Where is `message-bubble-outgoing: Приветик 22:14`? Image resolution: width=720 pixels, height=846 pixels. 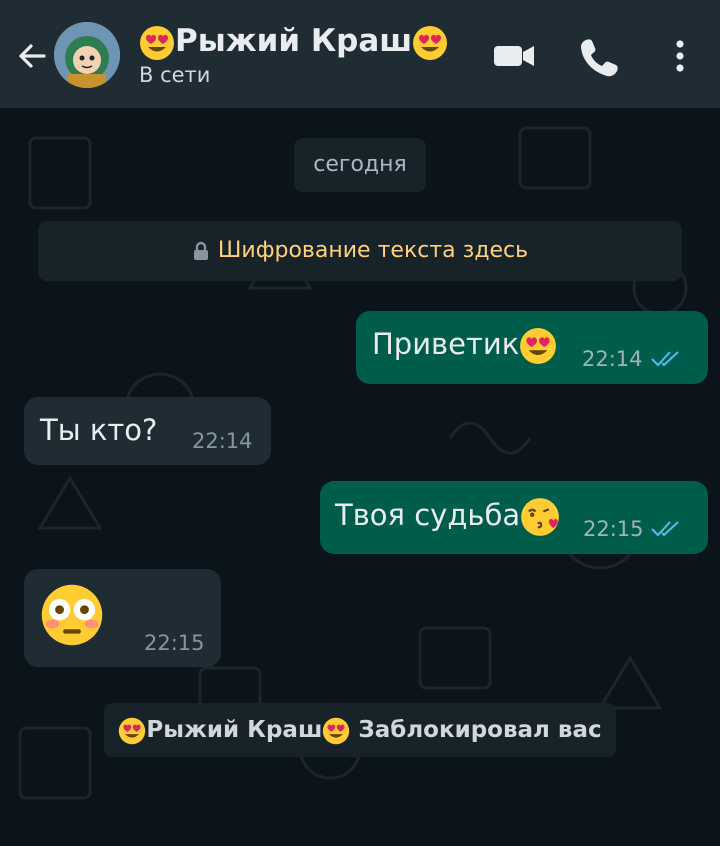 message-bubble-outgoing: Приветик 22:14 is located at coordinates (532, 347).